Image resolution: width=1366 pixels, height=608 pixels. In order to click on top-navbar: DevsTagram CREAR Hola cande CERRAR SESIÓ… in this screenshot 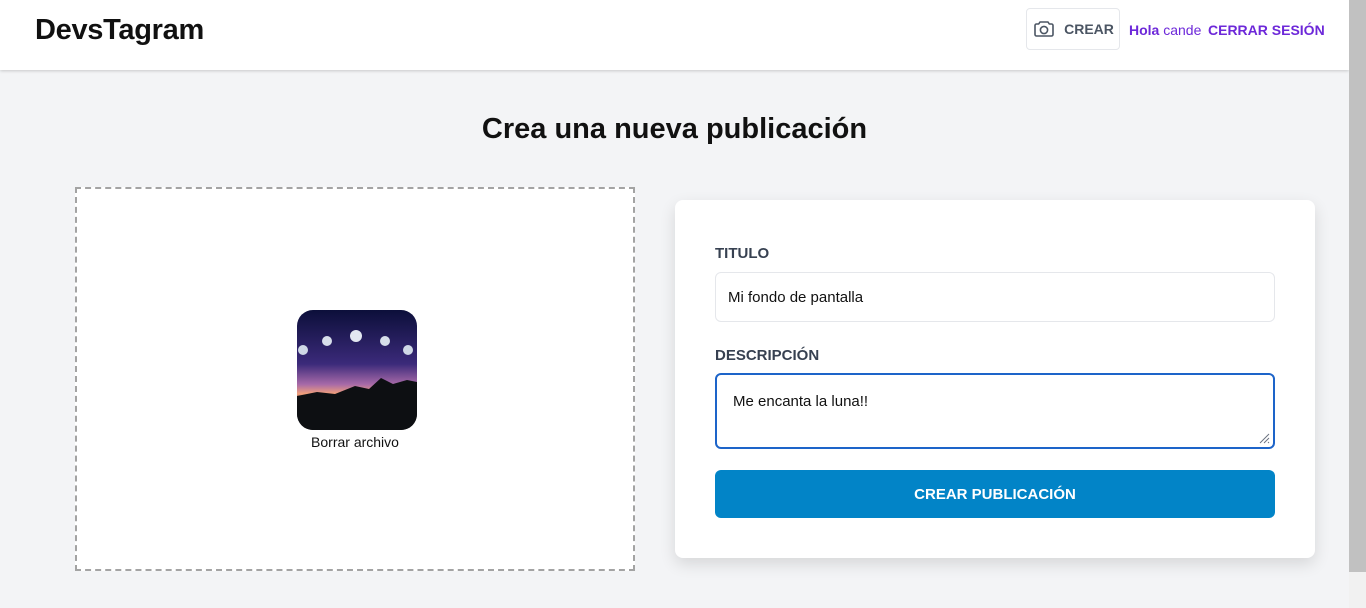, I will do `click(674, 35)`.